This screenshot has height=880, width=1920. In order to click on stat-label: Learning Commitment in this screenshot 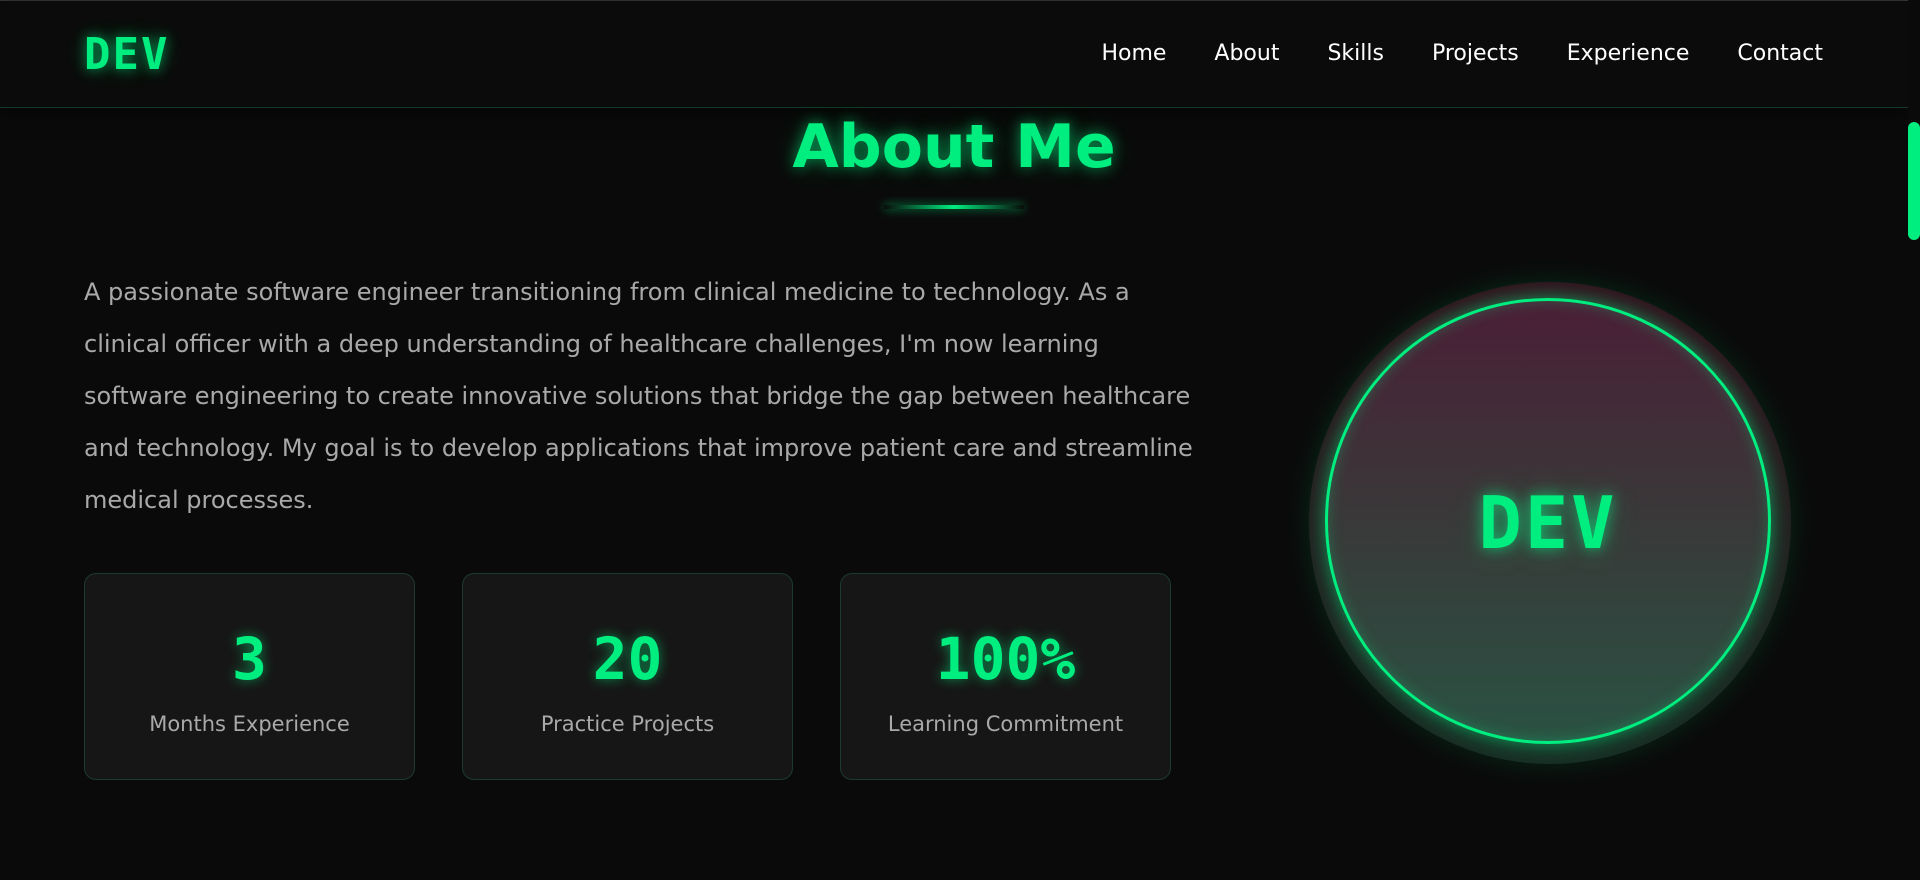, I will do `click(1005, 724)`.